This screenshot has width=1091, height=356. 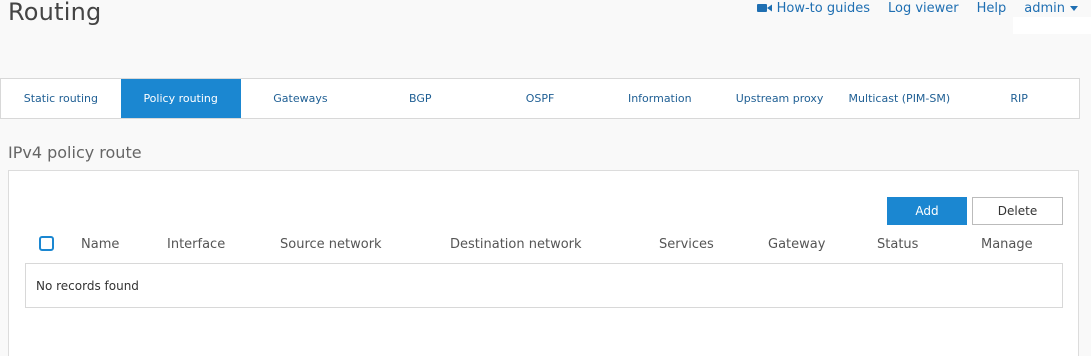 I want to click on tab-ospf: OSPF, so click(x=540, y=98).